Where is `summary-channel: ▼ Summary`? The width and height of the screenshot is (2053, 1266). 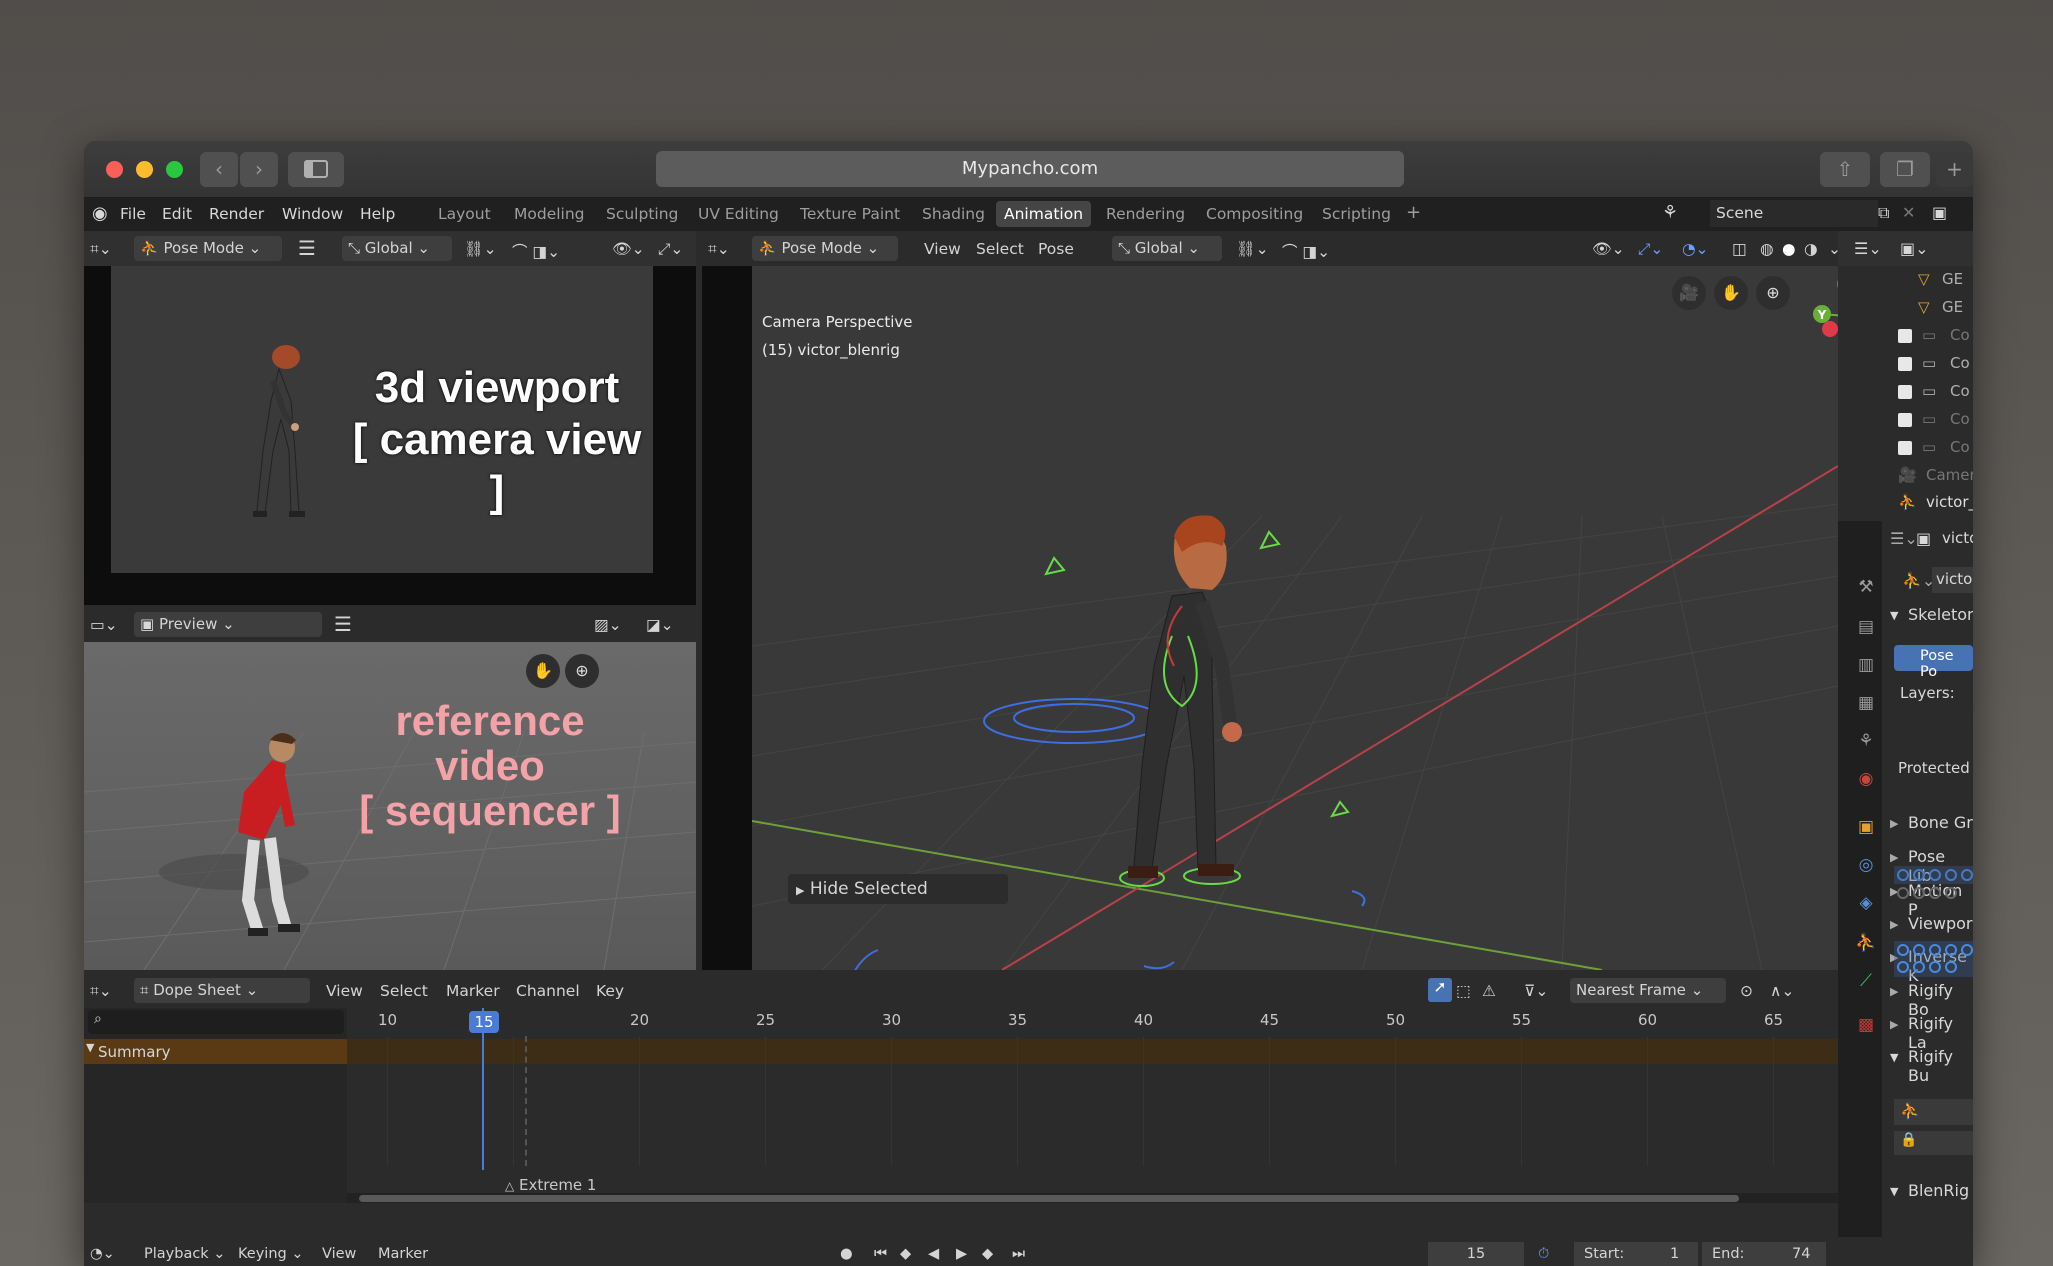
summary-channel: ▼ Summary is located at coordinates (215, 1051).